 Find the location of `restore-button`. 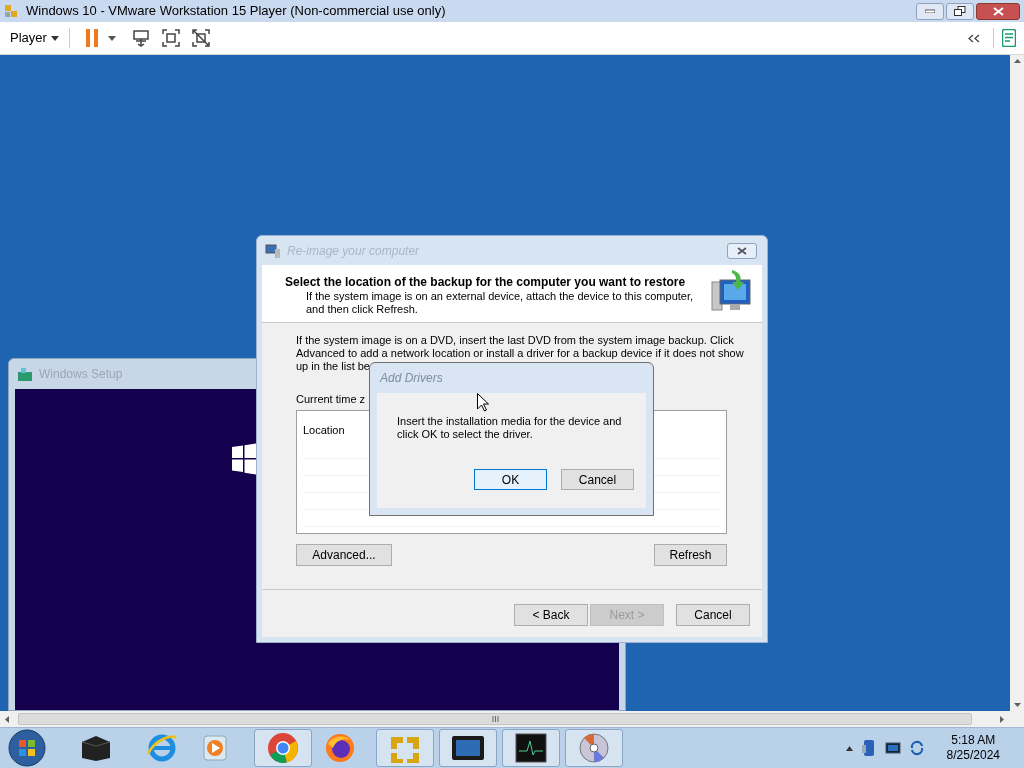

restore-button is located at coordinates (960, 11).